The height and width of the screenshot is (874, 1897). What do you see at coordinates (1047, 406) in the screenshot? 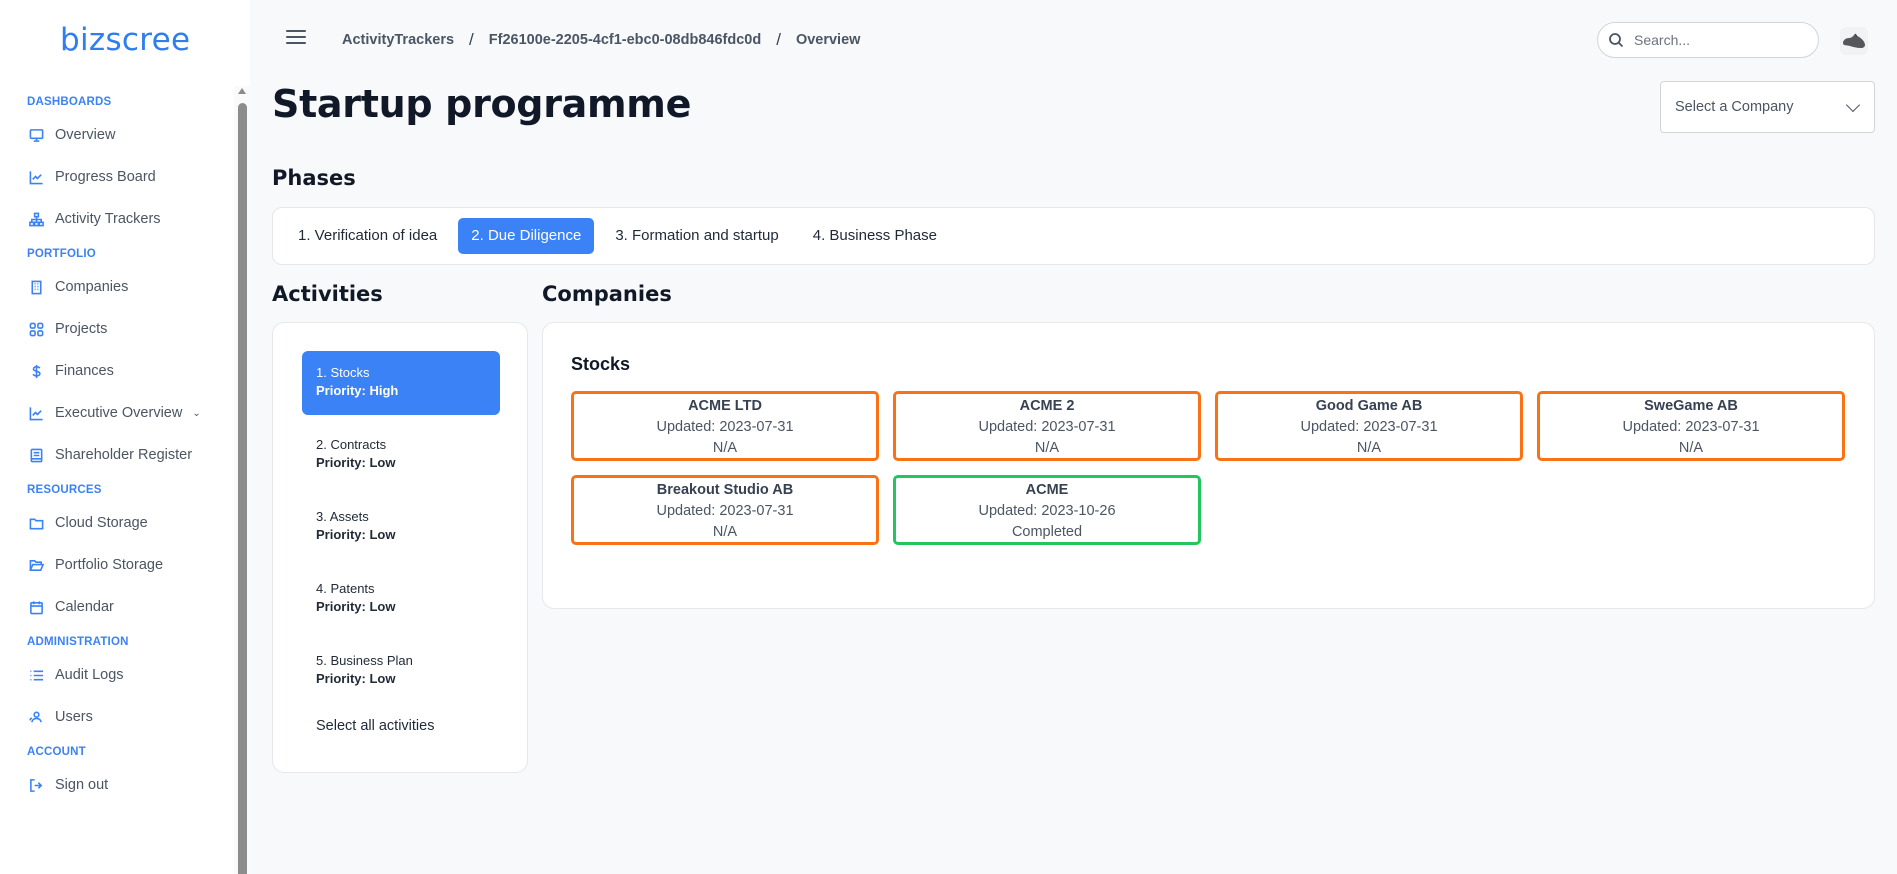
I see `company-name: ACME 2` at bounding box center [1047, 406].